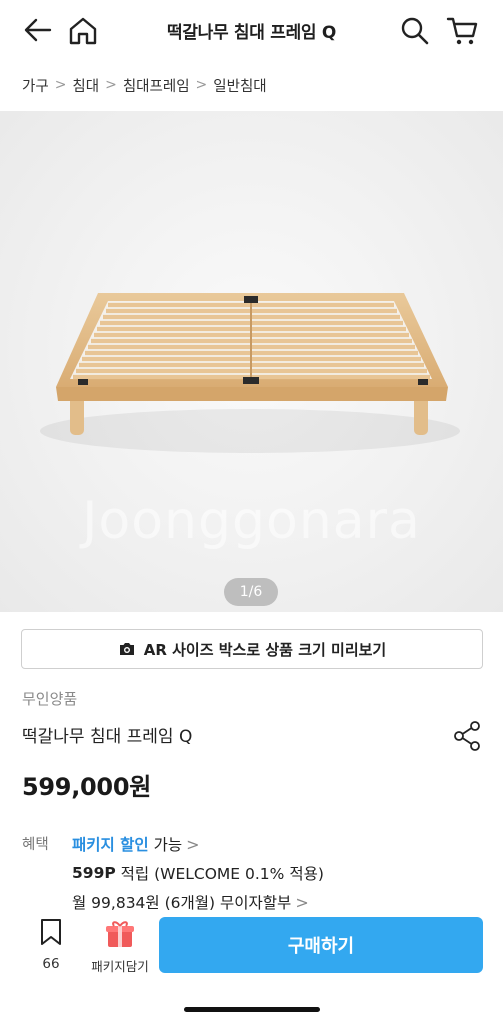 Image resolution: width=503 pixels, height=1024 pixels. I want to click on top-app-bar: 떡갈나무 침대 프레임 Q, so click(251, 31).